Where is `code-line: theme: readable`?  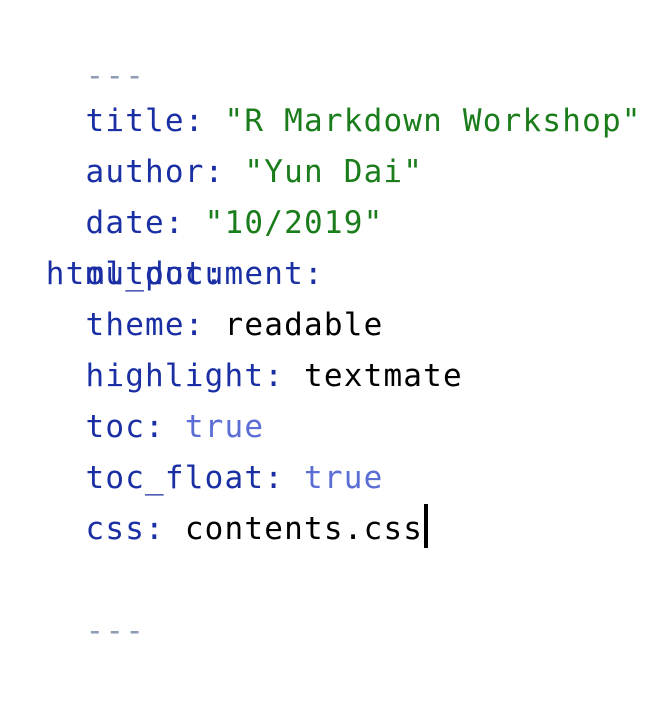 code-line: theme: readable is located at coordinates (194, 325).